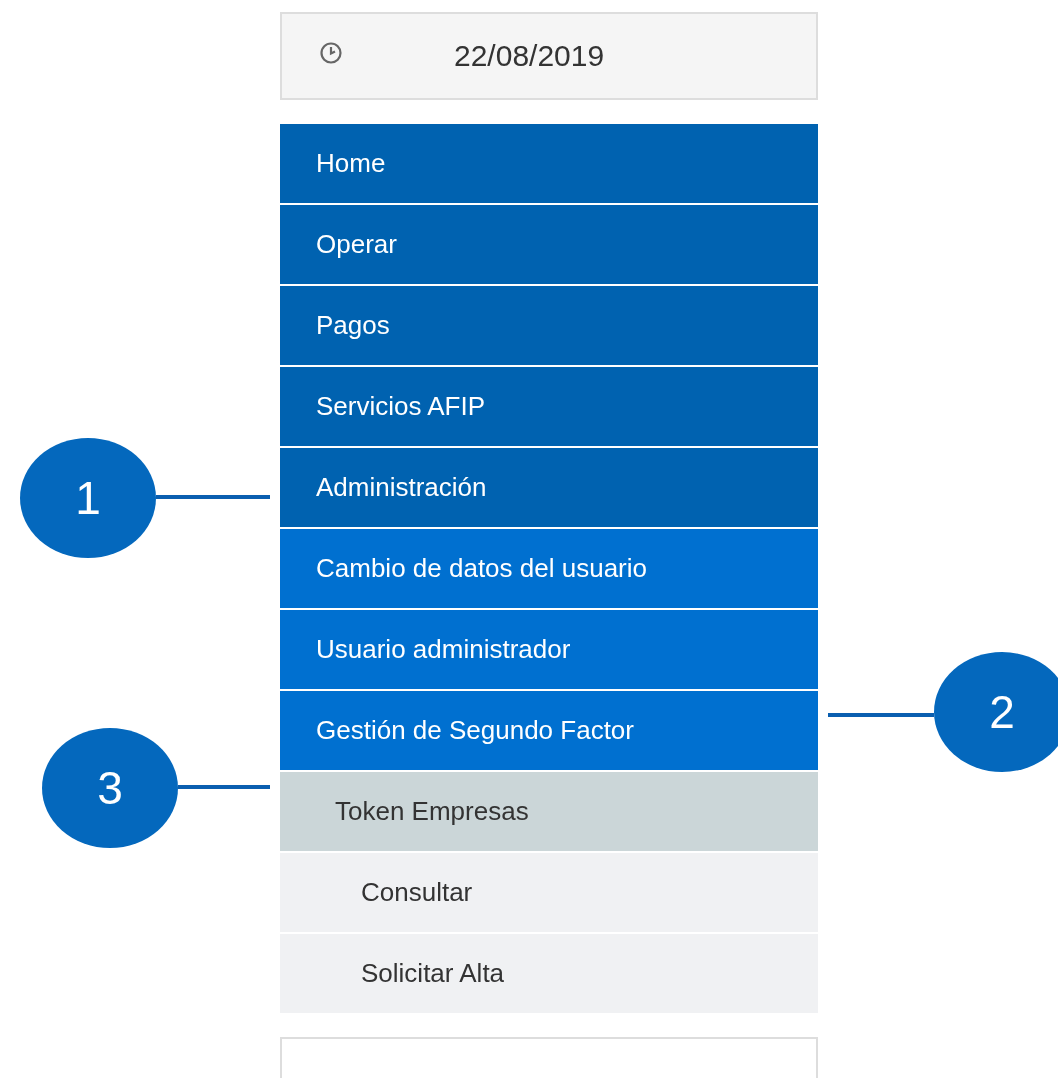 This screenshot has width=1058, height=1078. Describe the element at coordinates (110, 788) in the screenshot. I see `callout-number: 3` at that location.